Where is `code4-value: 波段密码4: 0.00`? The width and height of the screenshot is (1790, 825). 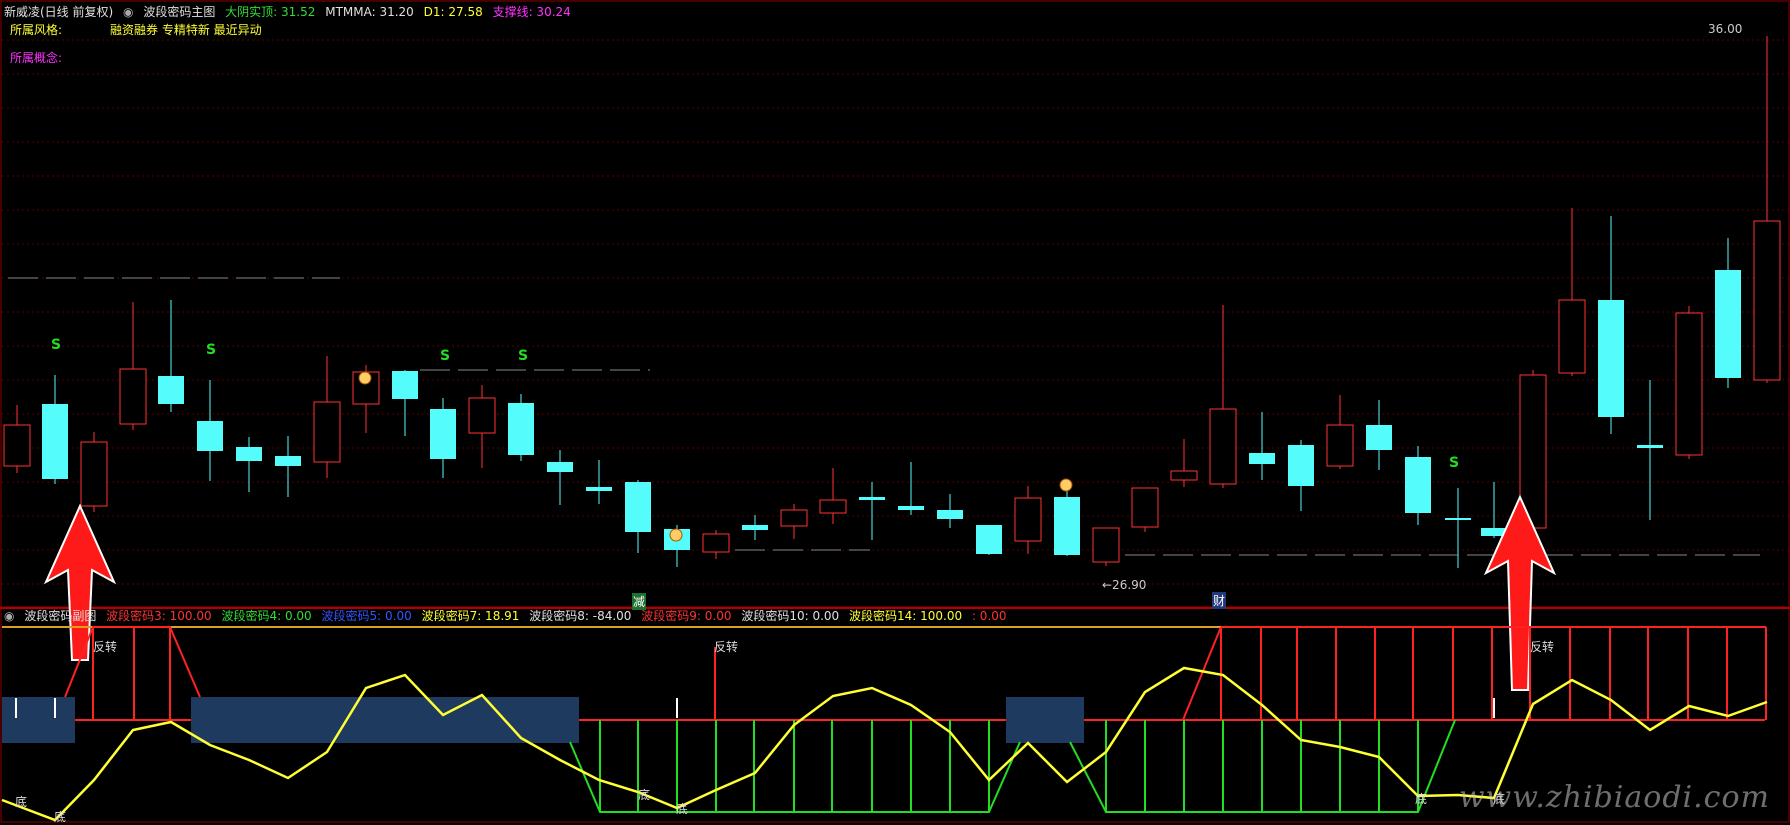 code4-value: 波段密码4: 0.00 is located at coordinates (266, 616).